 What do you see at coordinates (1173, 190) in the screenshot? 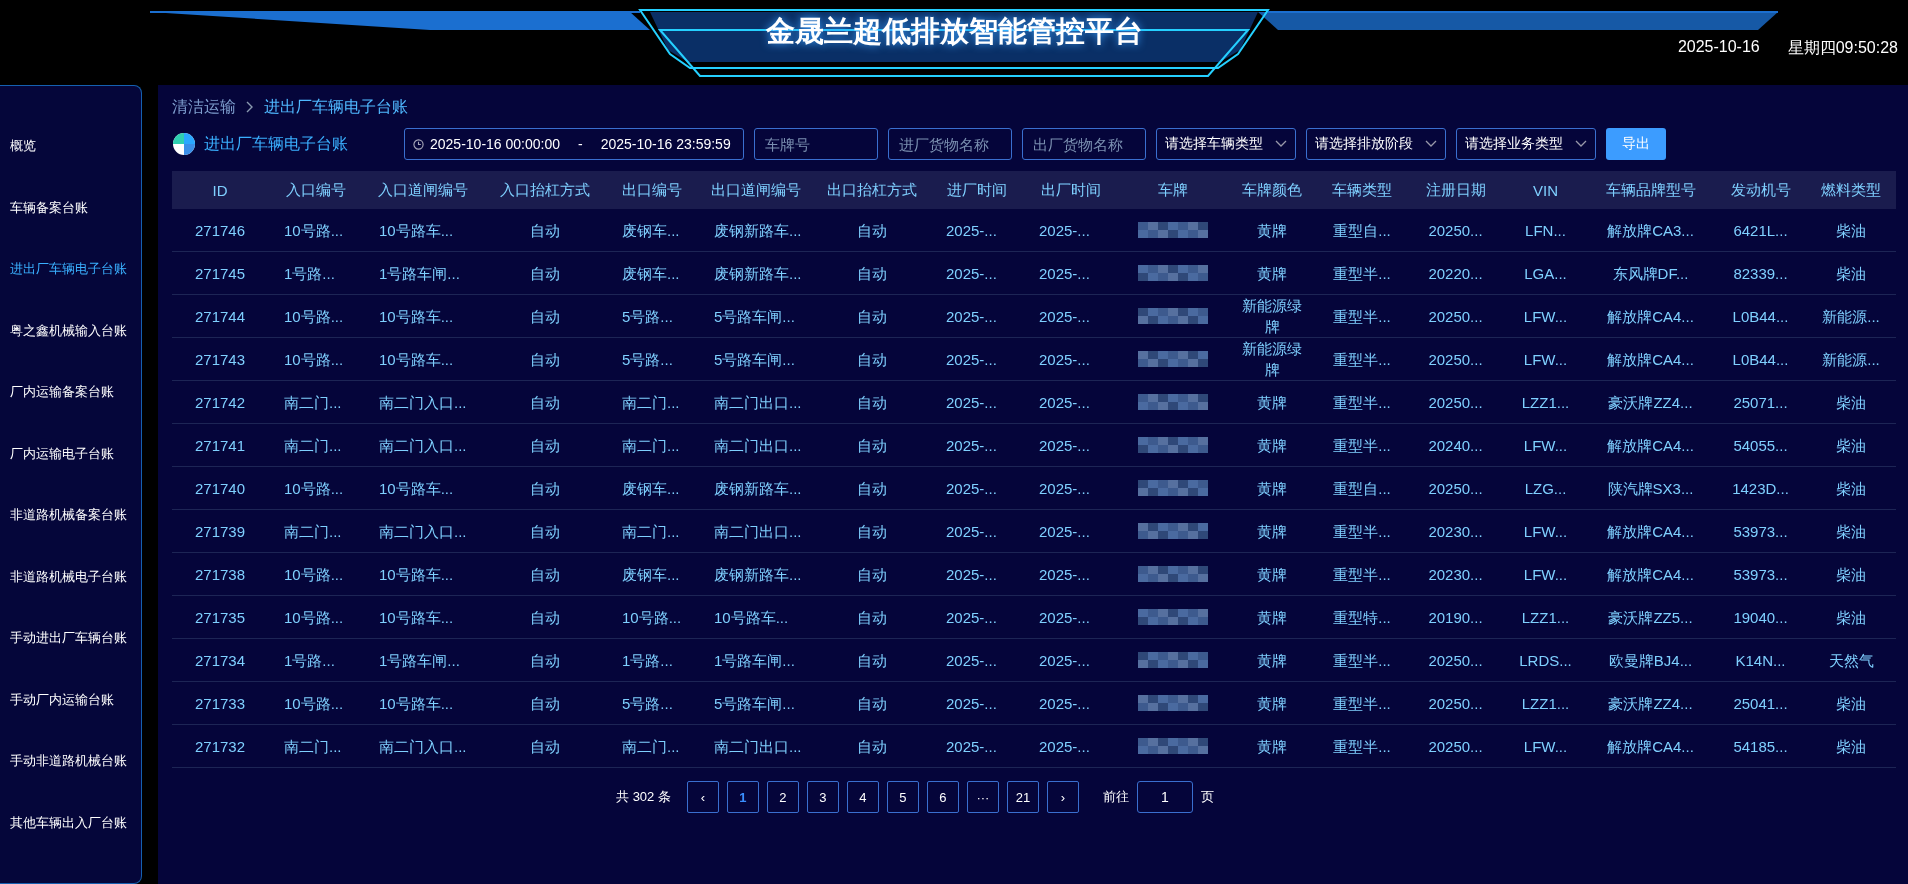
I see `column-header: 车牌` at bounding box center [1173, 190].